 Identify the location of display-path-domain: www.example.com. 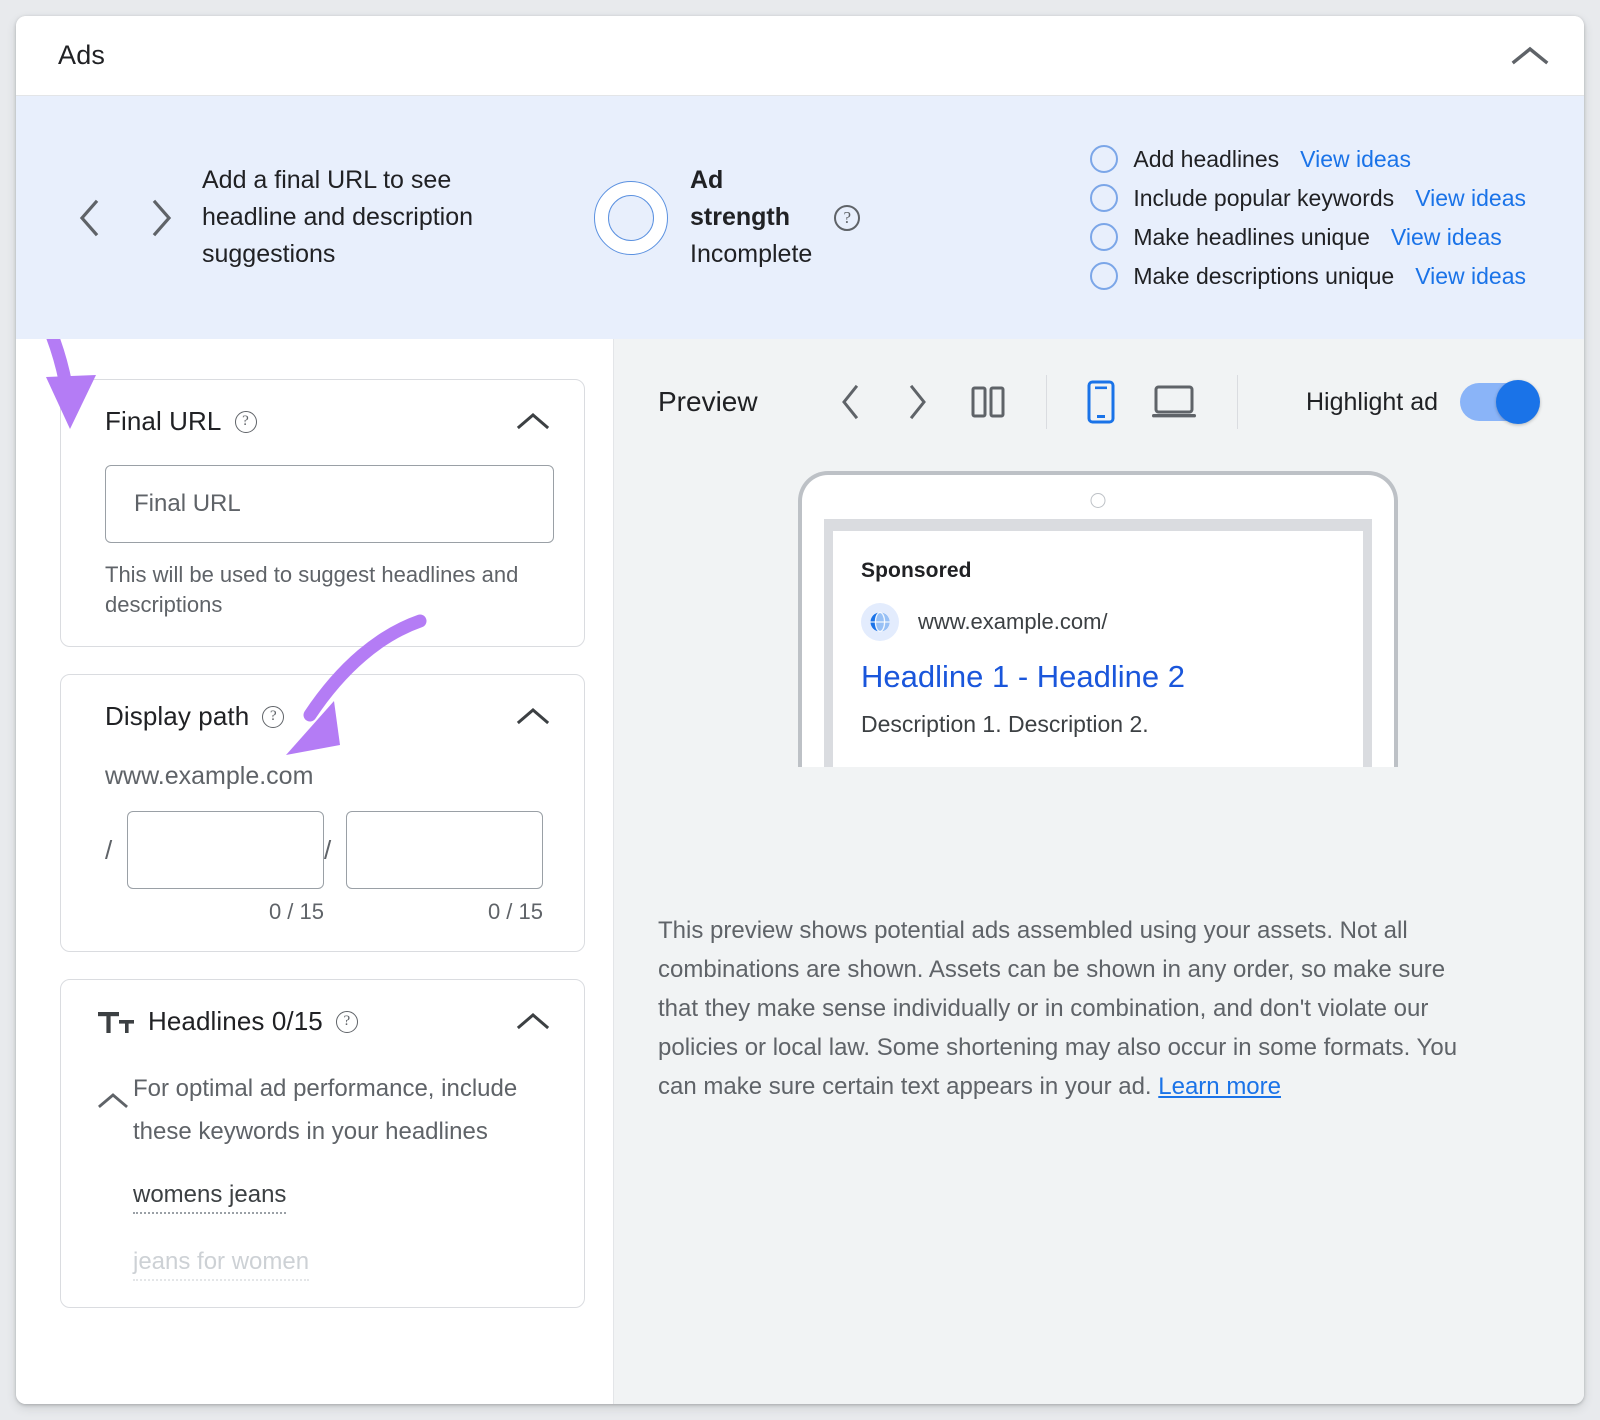
(209, 776).